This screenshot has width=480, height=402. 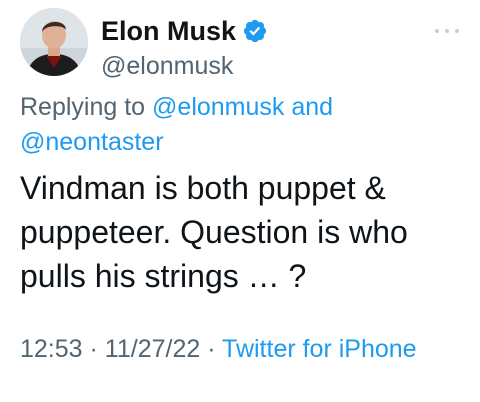 I want to click on replying-to-prefix: Replying to, so click(x=83, y=107).